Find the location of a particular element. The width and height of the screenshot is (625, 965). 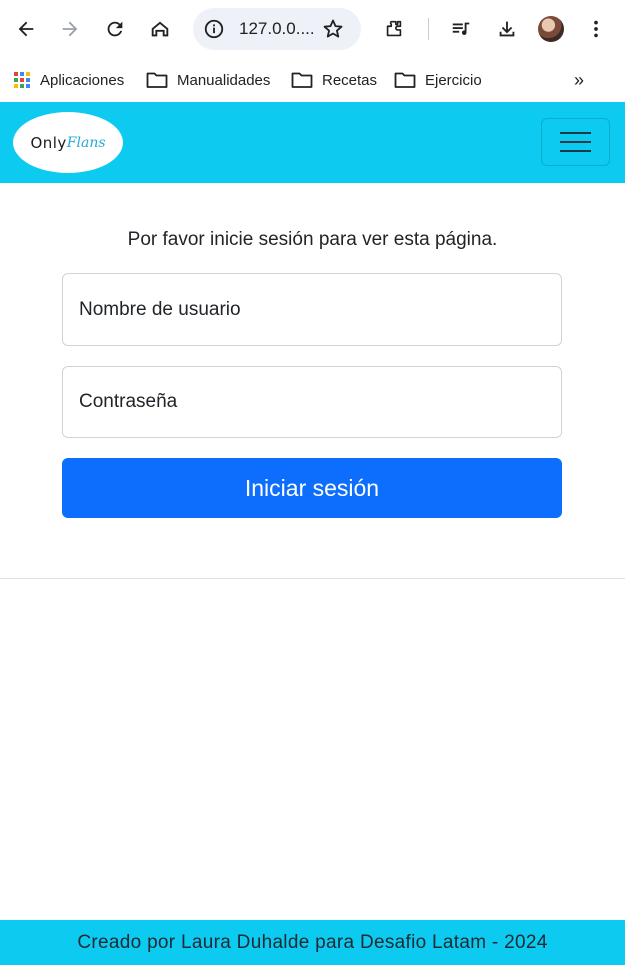

more-bookmarks-button: » is located at coordinates (579, 80).